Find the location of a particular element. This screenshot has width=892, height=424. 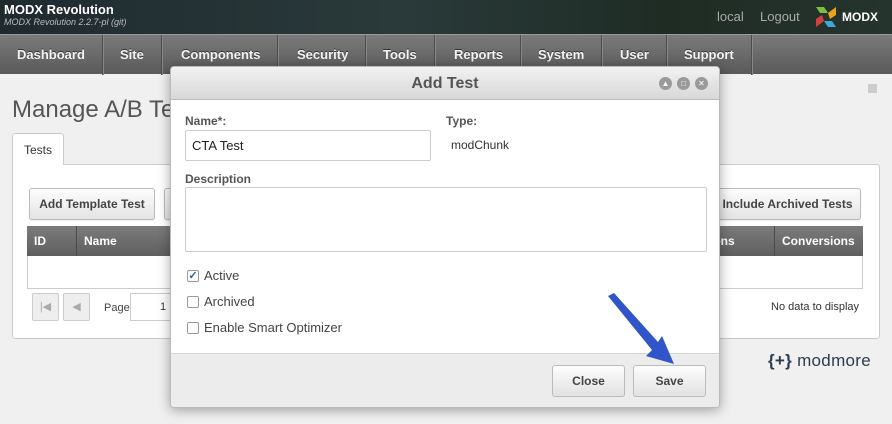

site-link: local is located at coordinates (730, 16).